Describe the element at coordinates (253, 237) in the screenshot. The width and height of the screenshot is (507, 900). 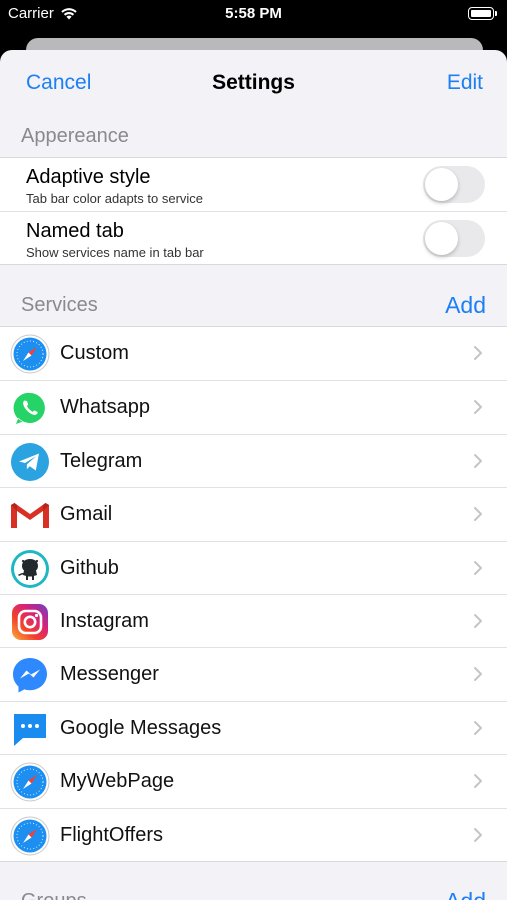
I see `named-tab-row: Named tab Show services name in tab bar` at that location.